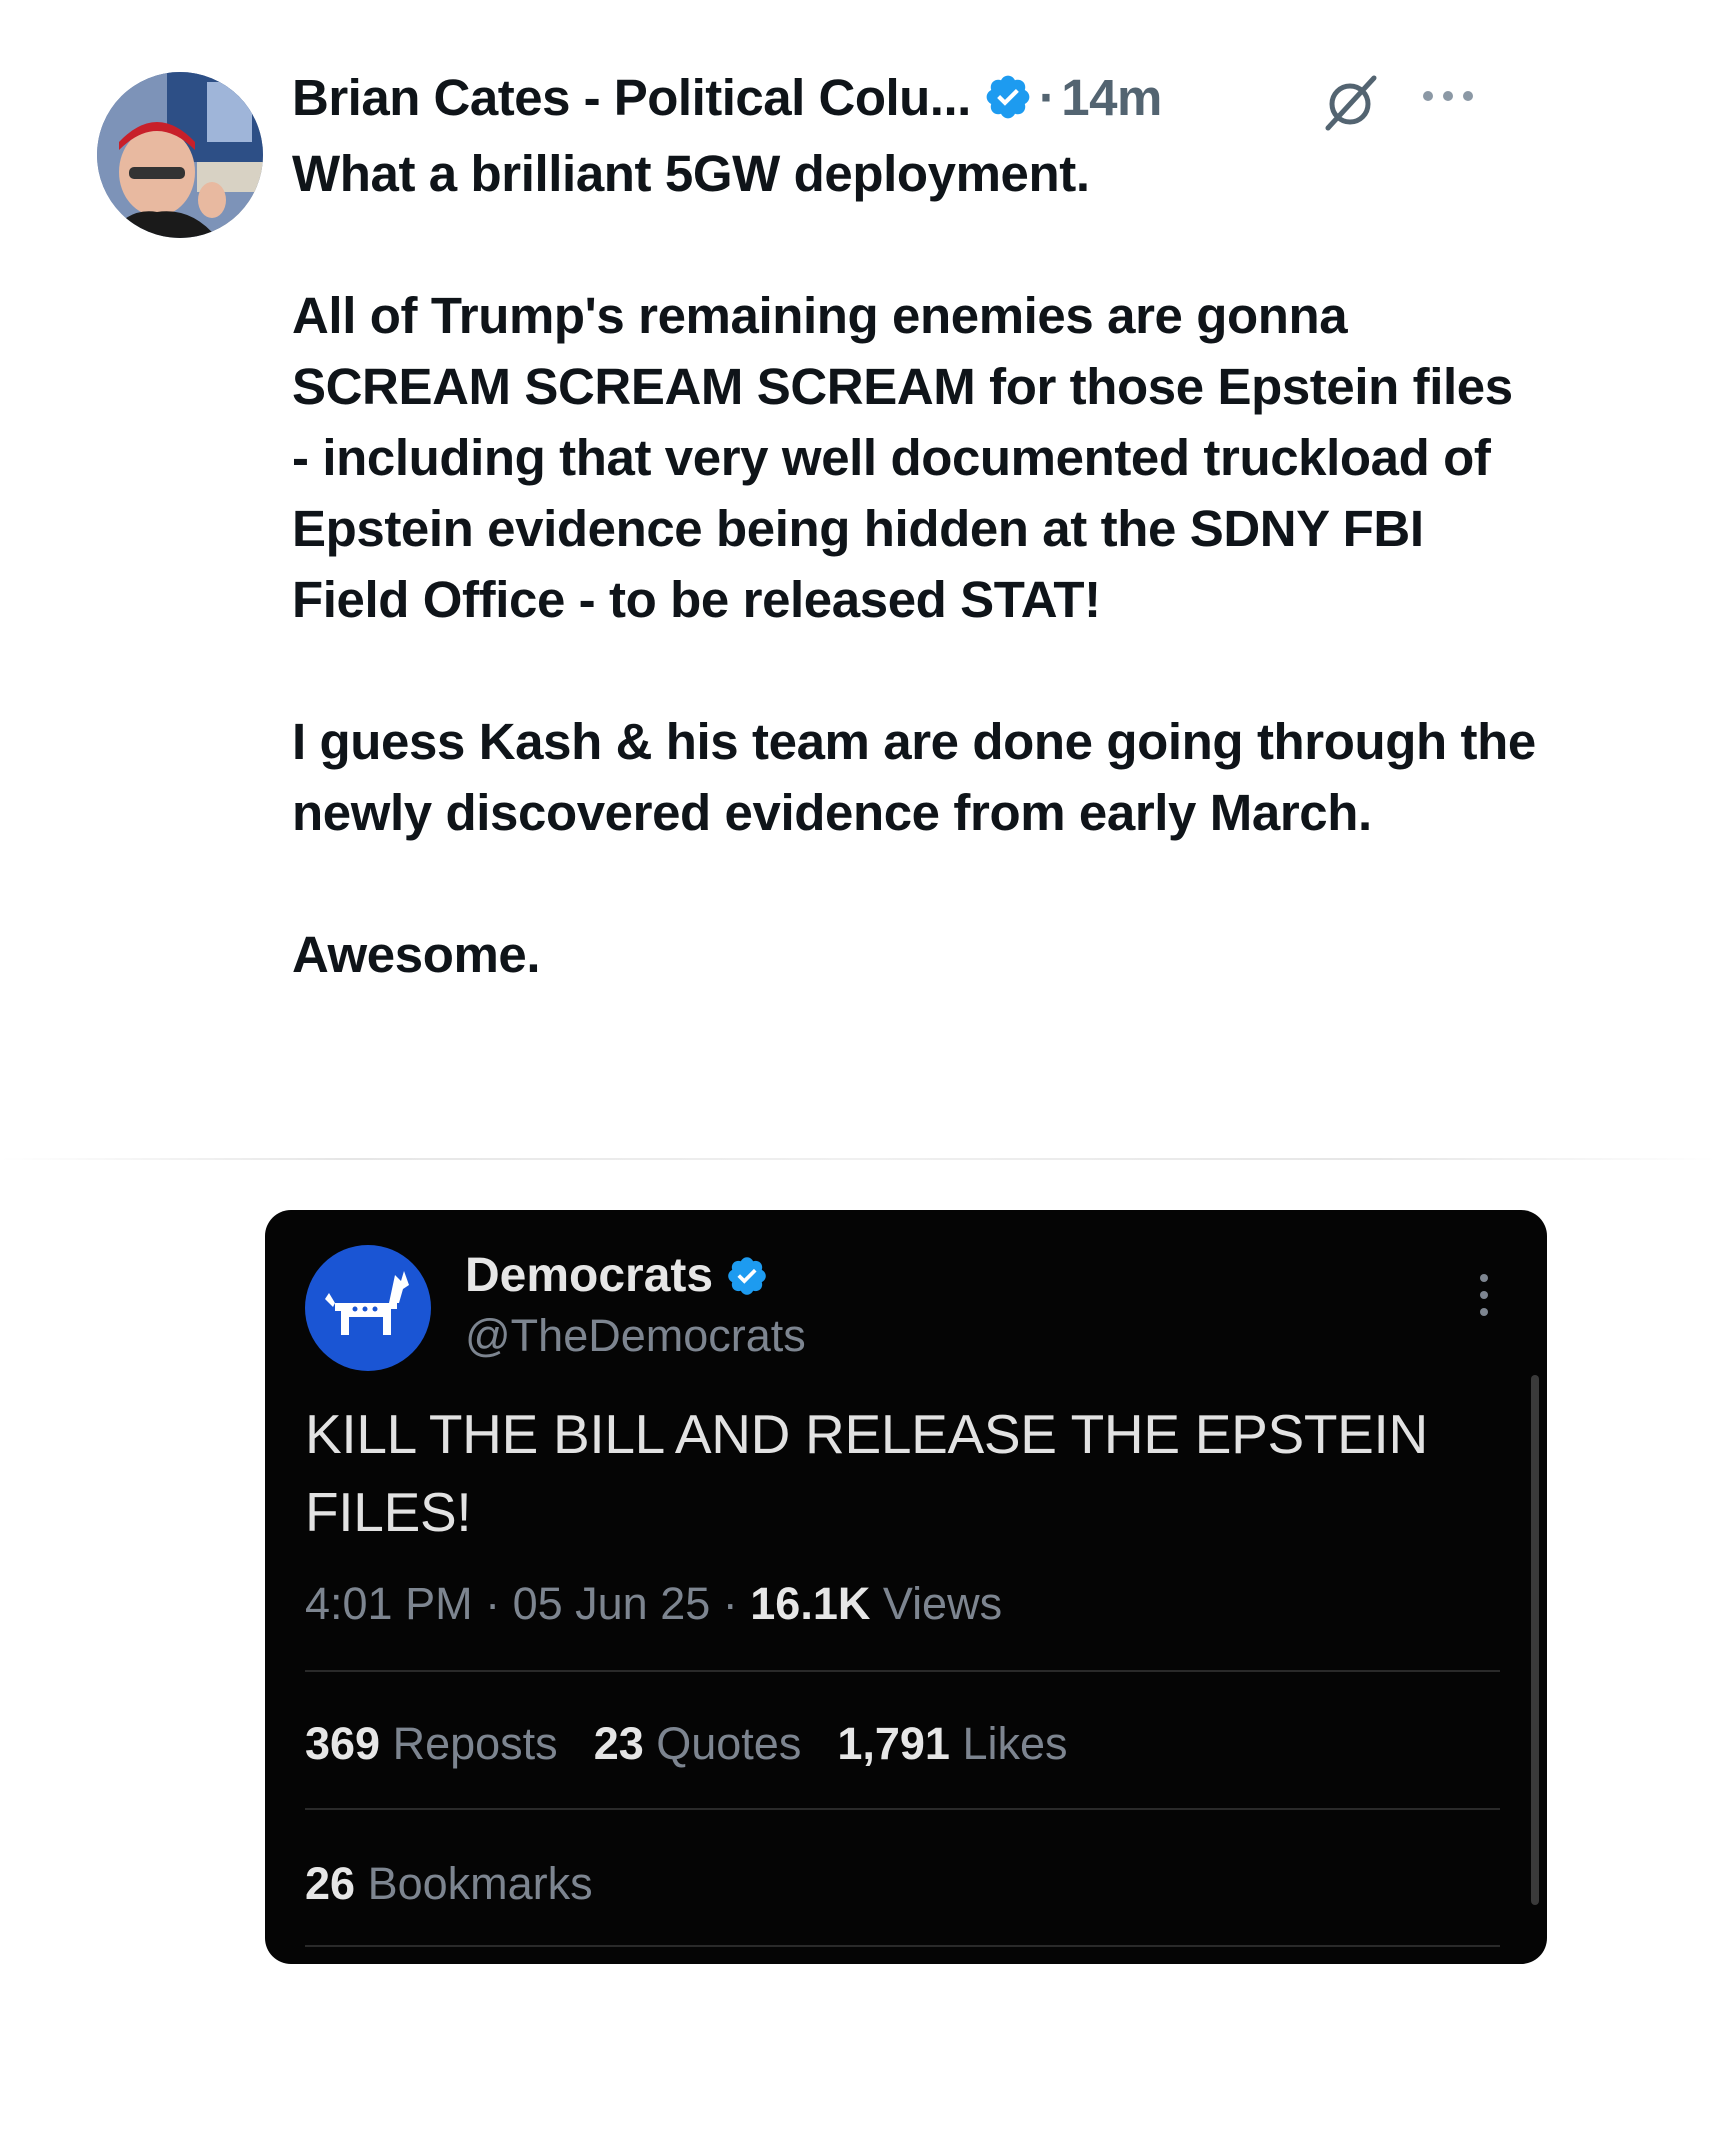 The height and width of the screenshot is (2130, 1717). I want to click on likes-label: Likes, so click(1008, 1743).